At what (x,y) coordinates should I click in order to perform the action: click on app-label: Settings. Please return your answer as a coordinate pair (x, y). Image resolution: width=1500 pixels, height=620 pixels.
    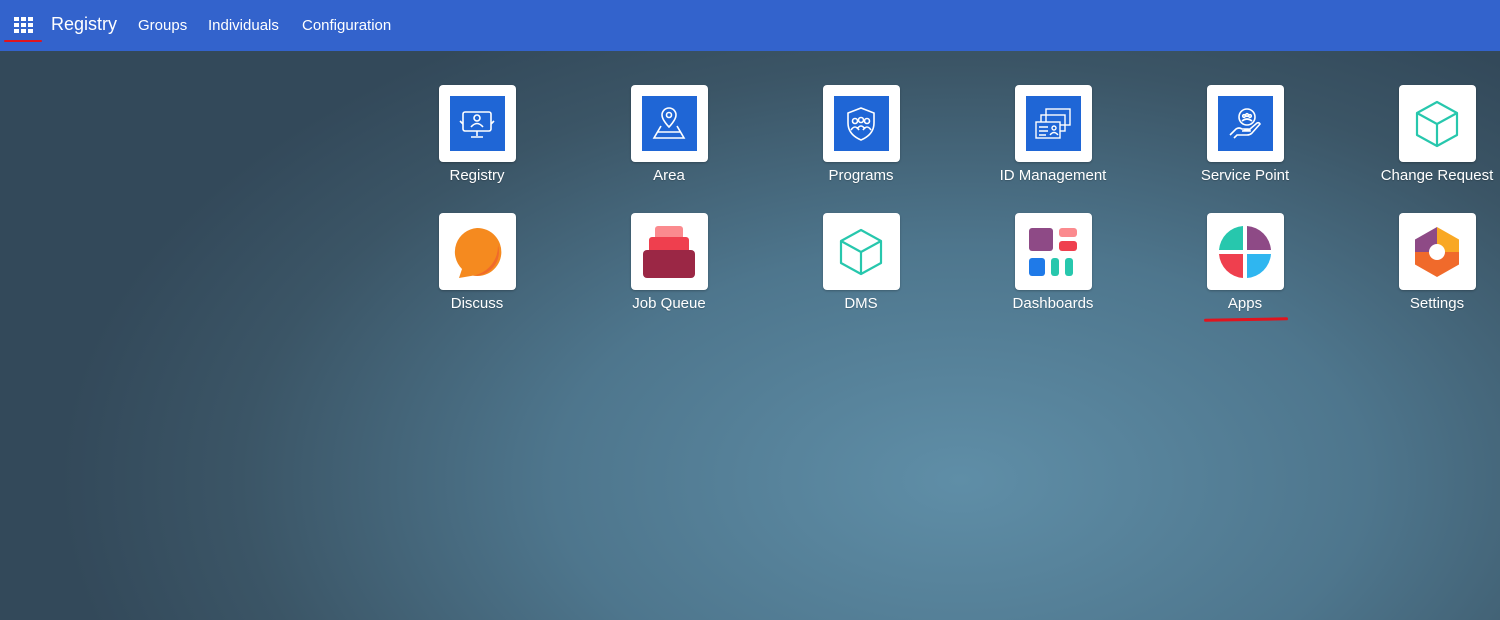
    Looking at the image, I should click on (1437, 303).